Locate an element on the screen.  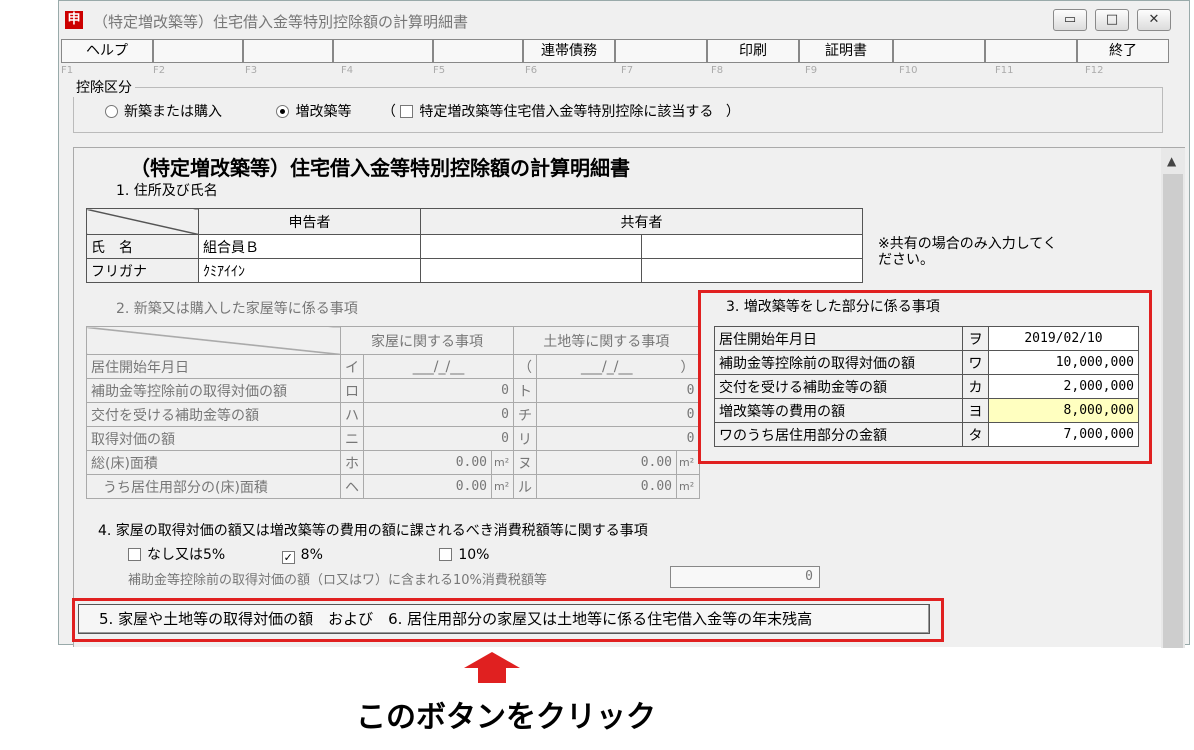
tax-included-field: 0 is located at coordinates (745, 577).